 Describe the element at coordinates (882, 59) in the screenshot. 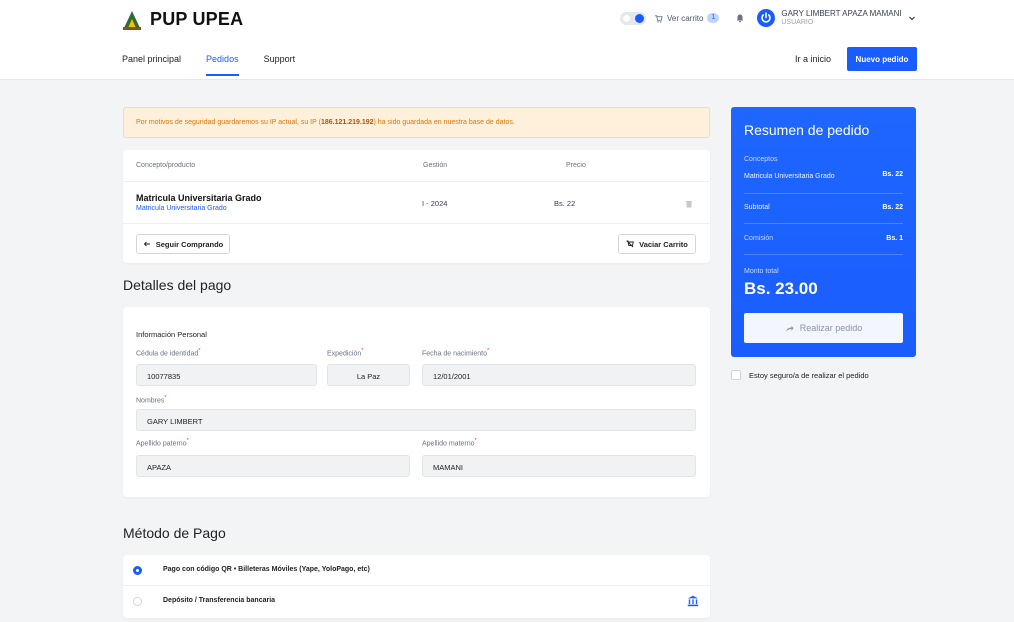

I see `new-order-button: Nuevo pedido` at that location.